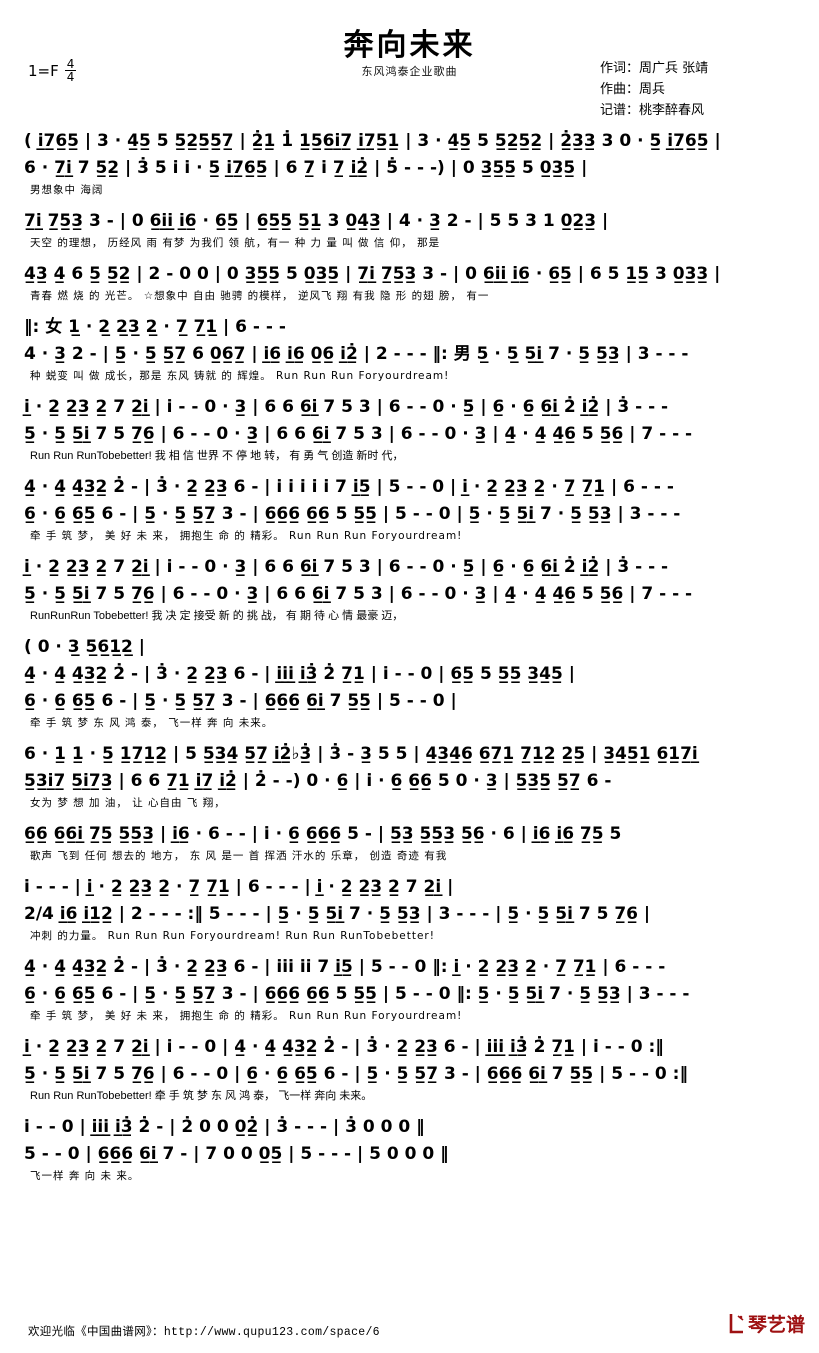 This screenshot has width=819, height=1353. I want to click on credits: 作词：周广兵 张靖 作曲：周兵 记谱：桃李醉春风, so click(654, 89).